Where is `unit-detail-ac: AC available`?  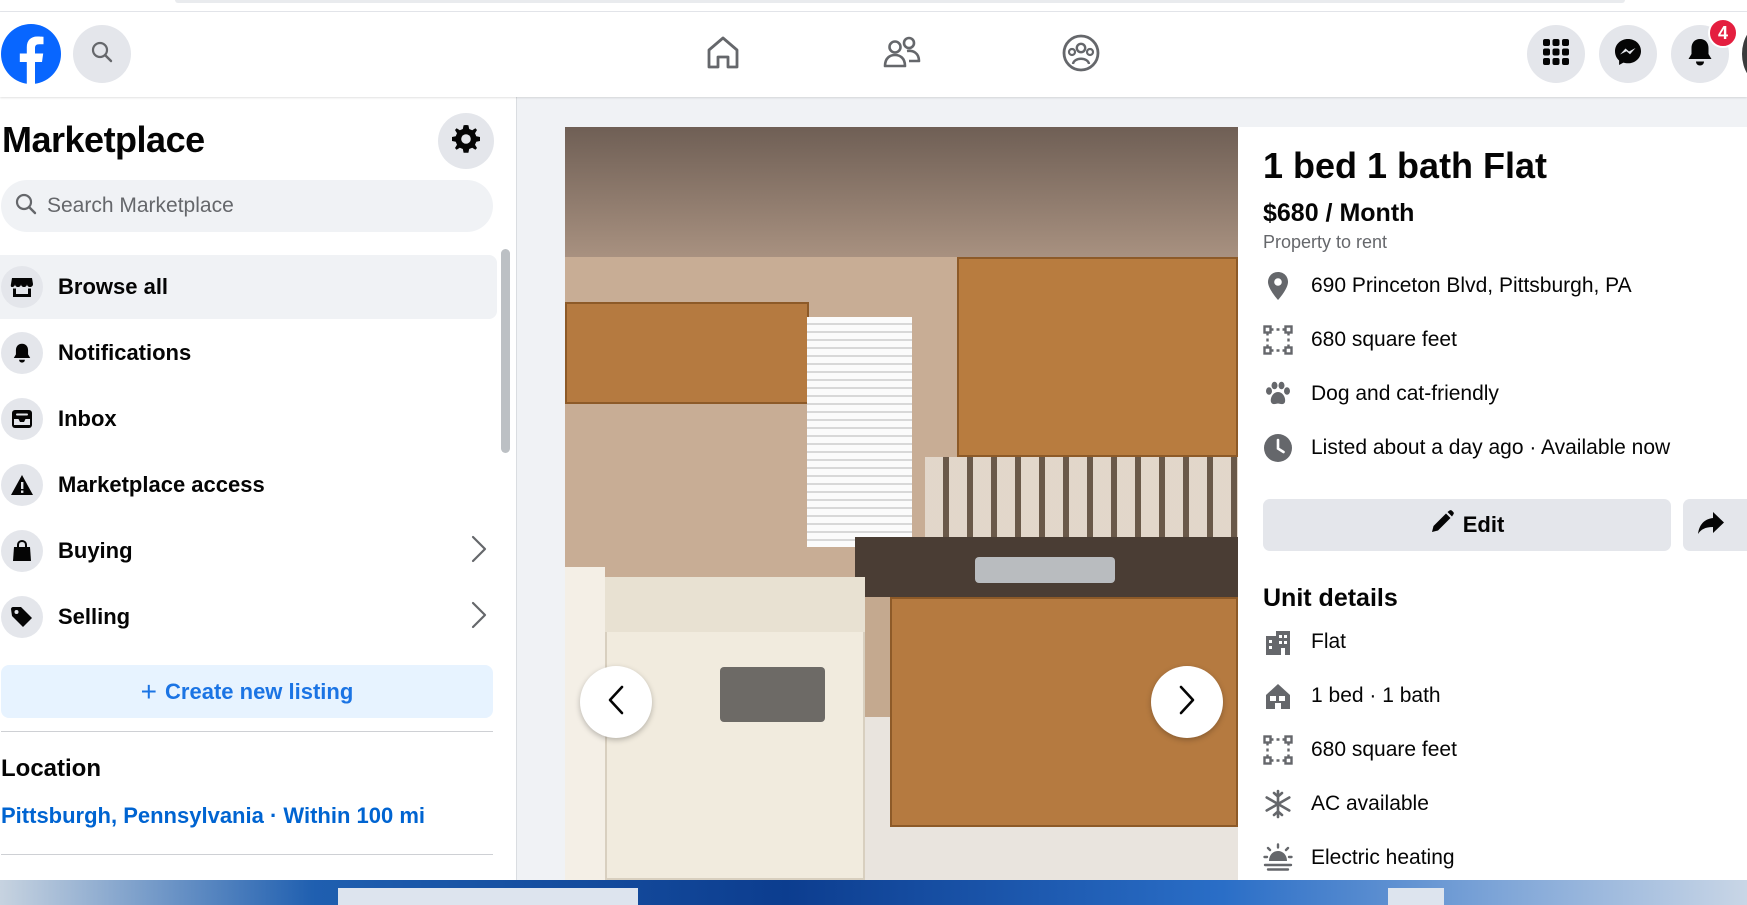 unit-detail-ac: AC available is located at coordinates (1346, 804).